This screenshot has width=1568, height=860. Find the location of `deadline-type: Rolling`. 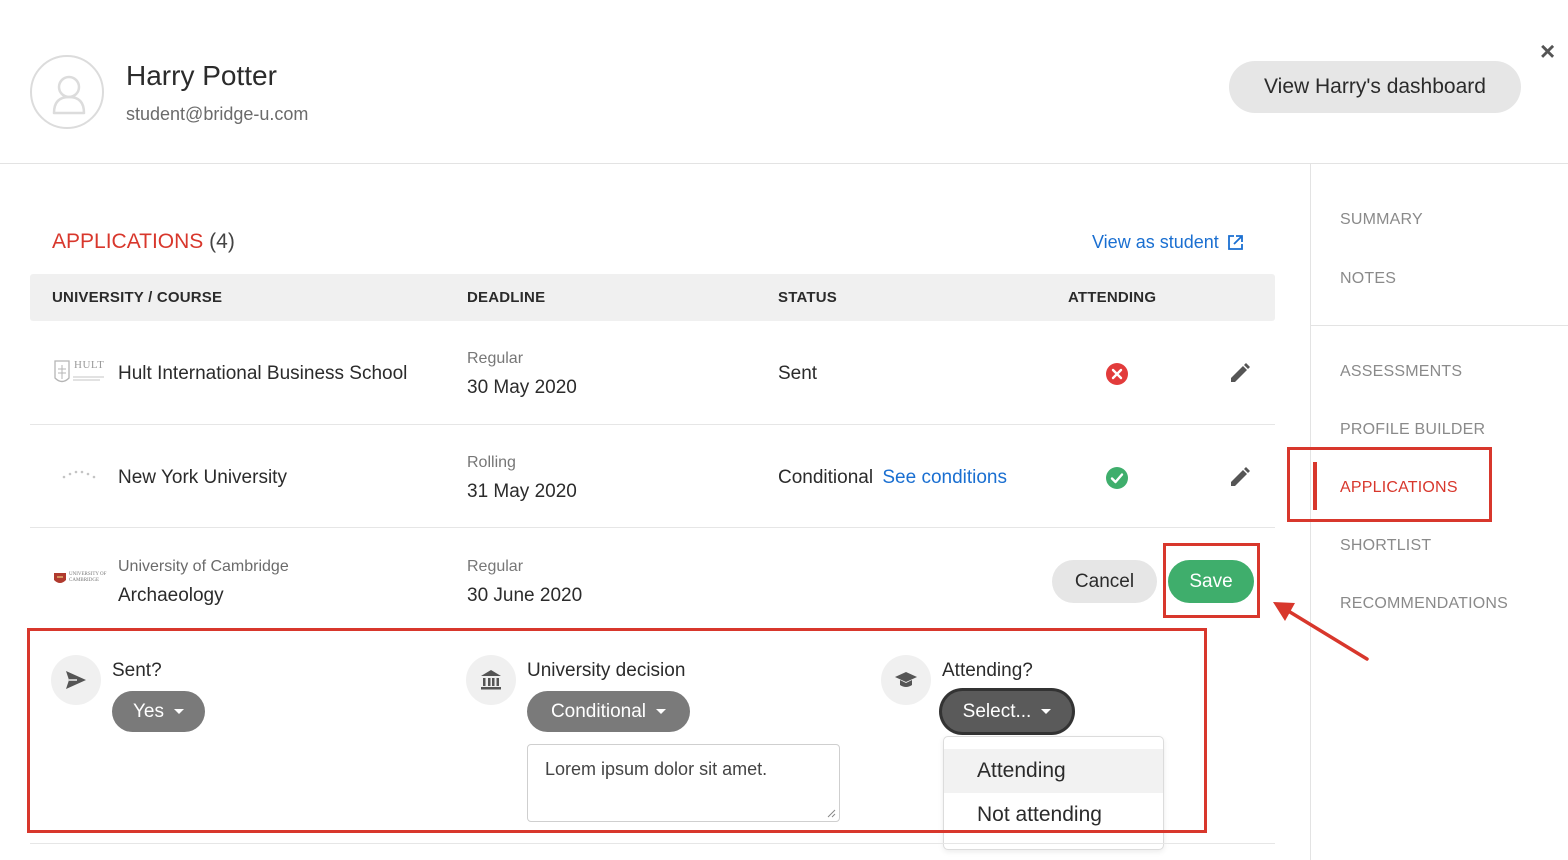

deadline-type: Rolling is located at coordinates (491, 462).